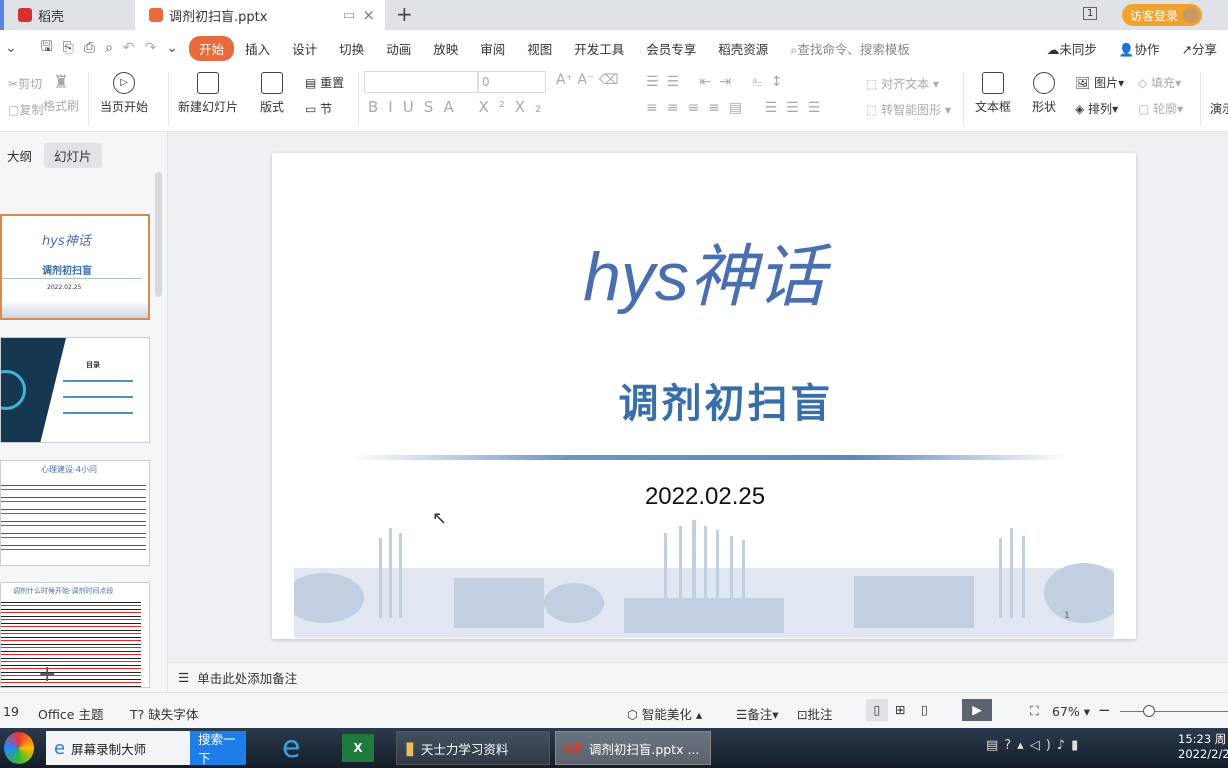 The image size is (1228, 768). What do you see at coordinates (1035, 745) in the screenshot?
I see `system-tray-icons: ▤?▴◁)♪▮` at bounding box center [1035, 745].